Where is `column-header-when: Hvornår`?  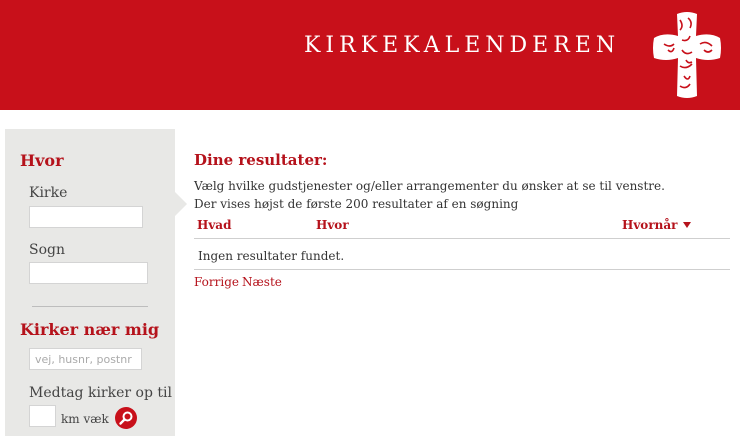
column-header-when: Hvornår is located at coordinates (649, 225).